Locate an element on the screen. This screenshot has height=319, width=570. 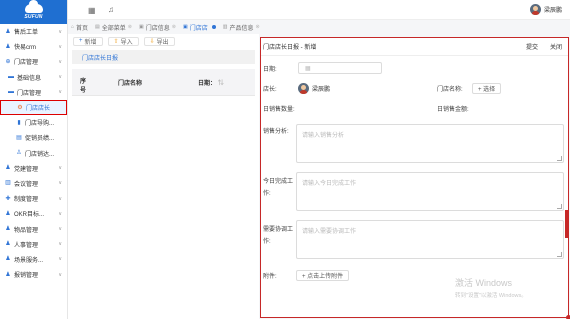
meeting-icon: ▥ is located at coordinates (8, 183).